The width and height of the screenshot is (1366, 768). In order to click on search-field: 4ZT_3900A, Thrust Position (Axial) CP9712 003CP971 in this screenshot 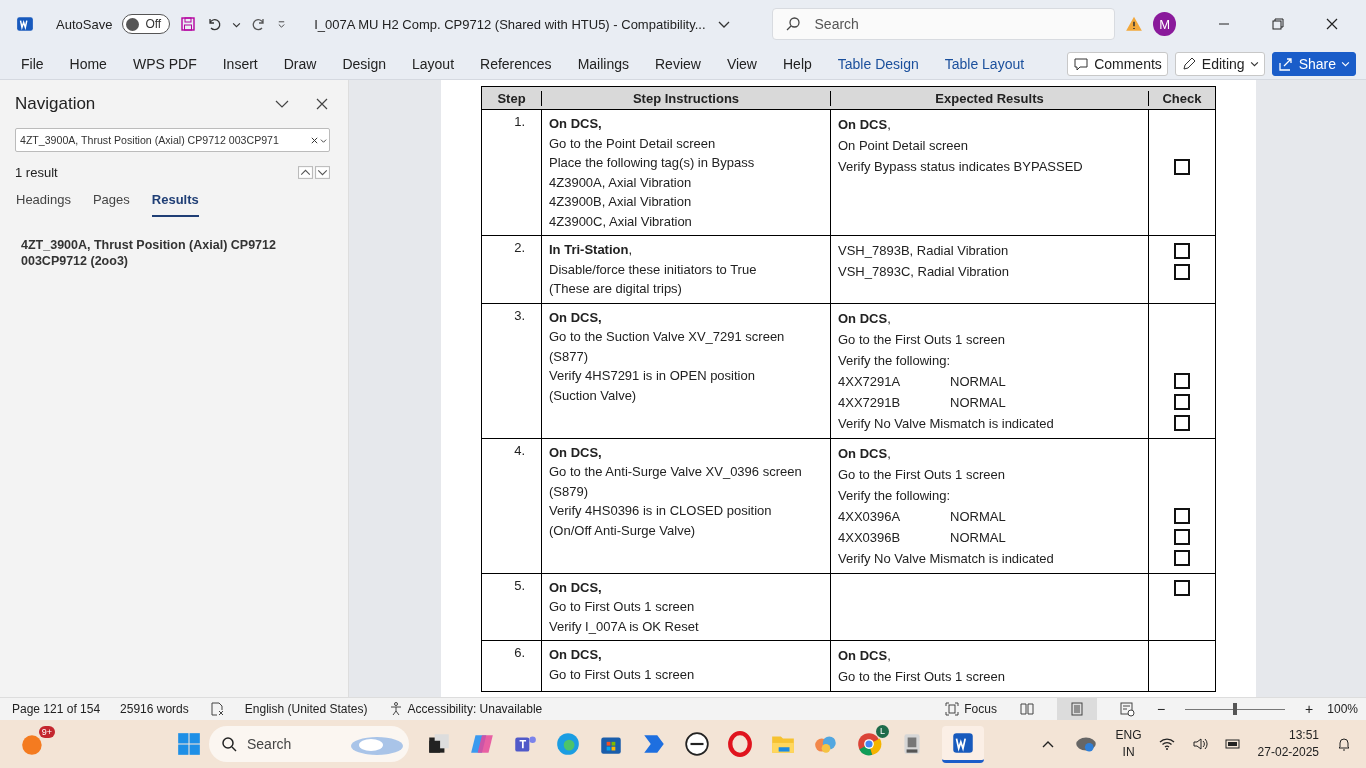, I will do `click(172, 140)`.